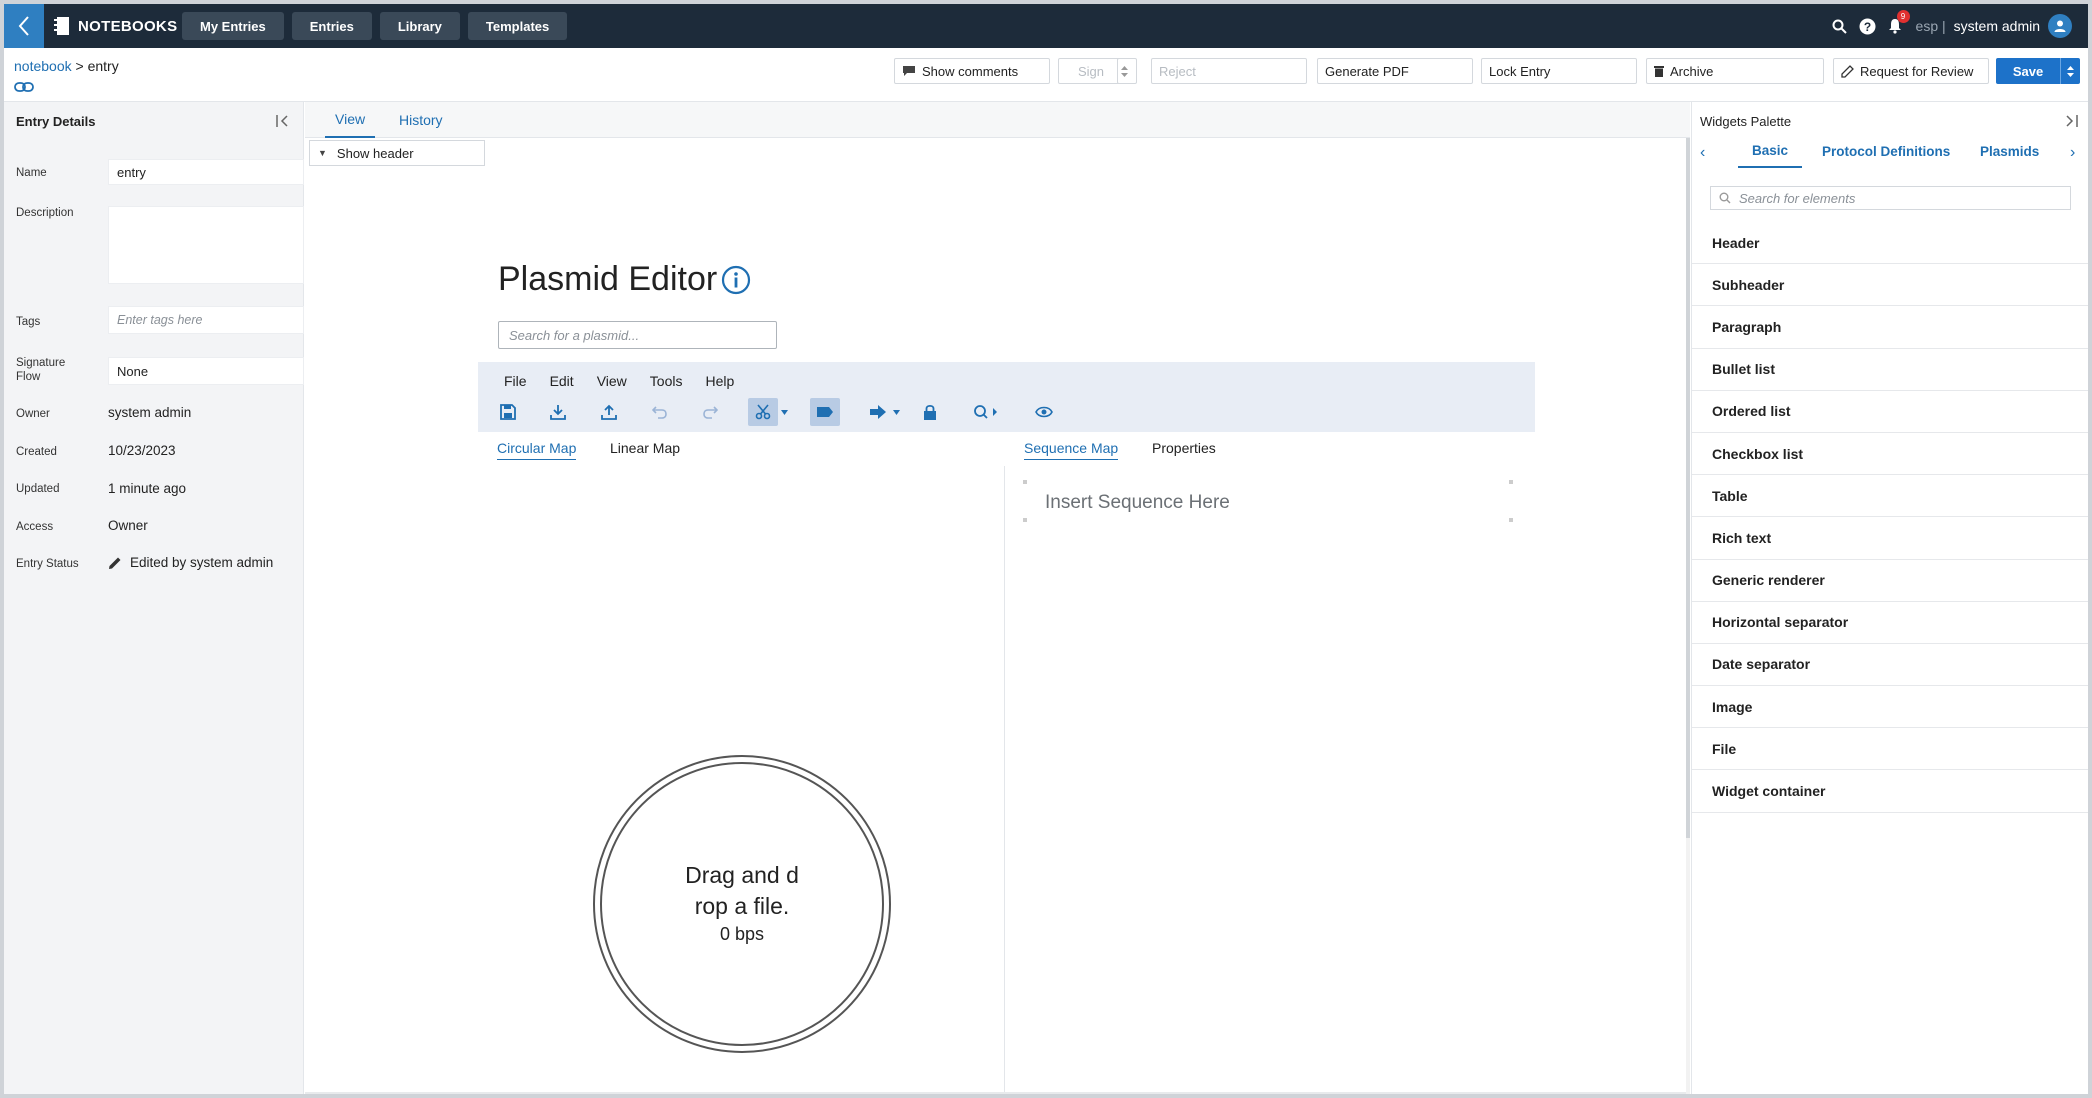 The image size is (2092, 1098). I want to click on caret-down-icon: ▼, so click(322, 153).